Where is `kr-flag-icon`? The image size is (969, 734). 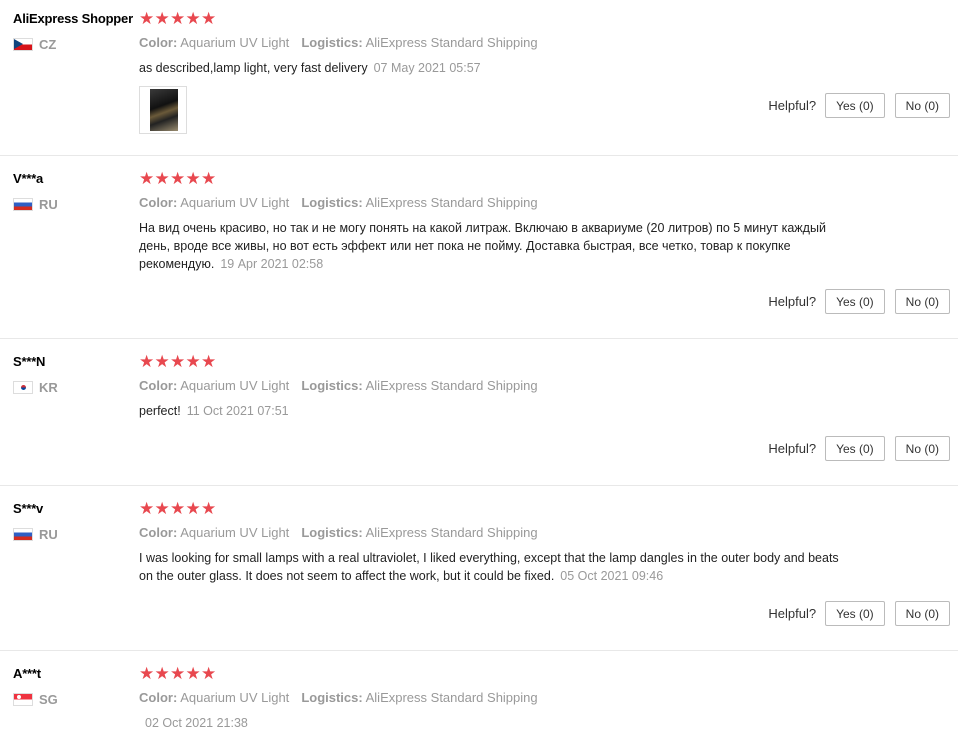 kr-flag-icon is located at coordinates (23, 387).